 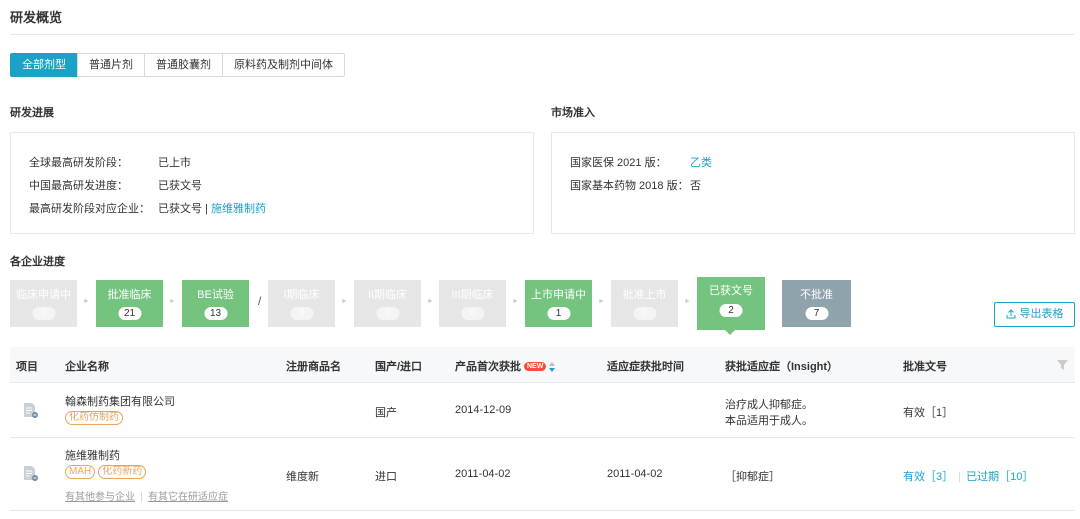 I want to click on stage-phase-1: I期临床 0, so click(x=301, y=303).